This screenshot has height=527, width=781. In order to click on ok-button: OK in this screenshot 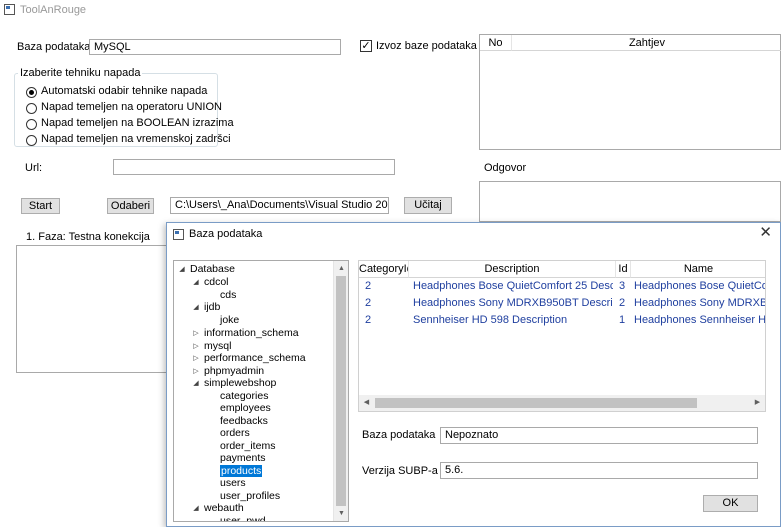, I will do `click(730, 503)`.